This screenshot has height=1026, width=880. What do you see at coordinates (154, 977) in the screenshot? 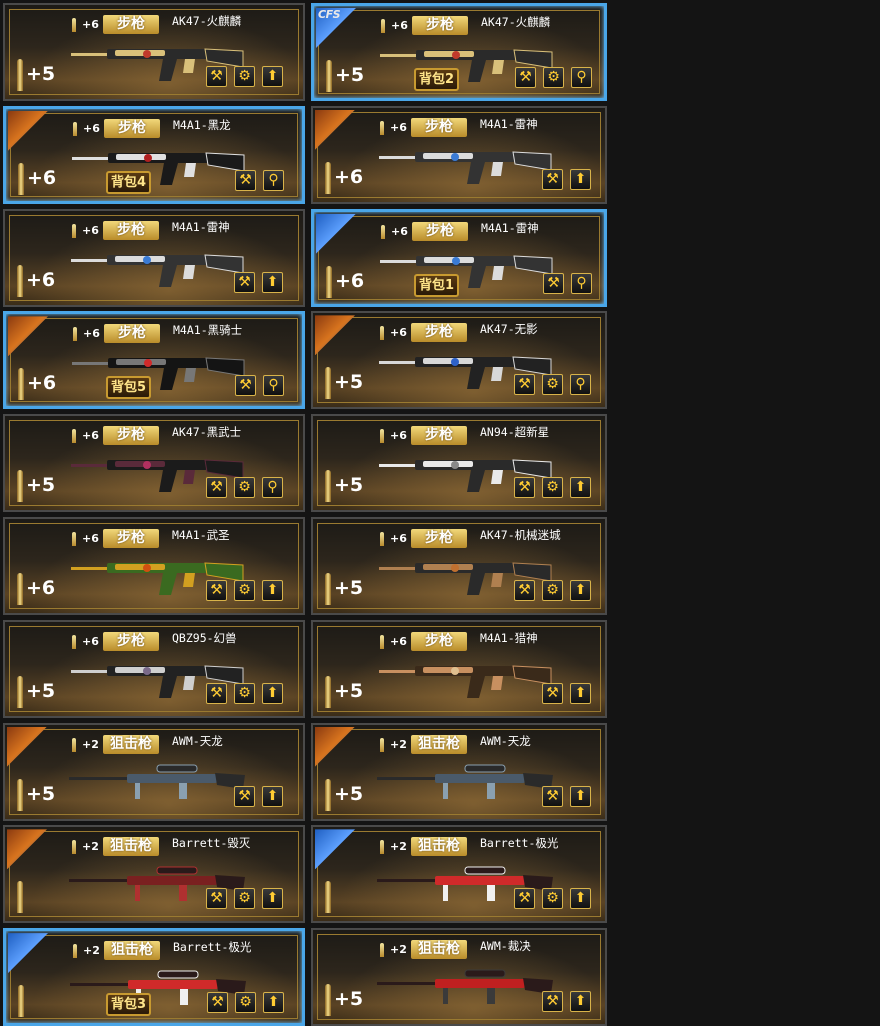
I see `weapon-card: +2 狙击枪 Barrett-极光 背包3 ⬆ ⚙ ⚒` at bounding box center [154, 977].